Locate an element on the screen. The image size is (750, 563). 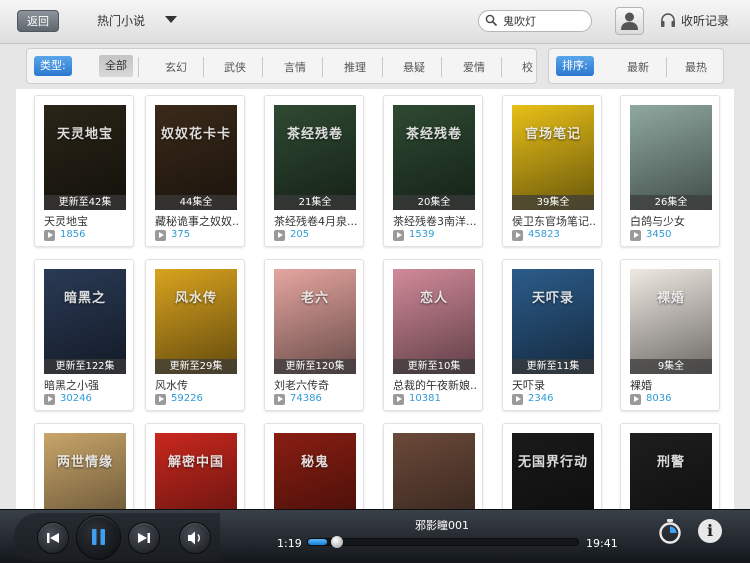
listen-history-link: 收听记录 is located at coordinates (705, 20).